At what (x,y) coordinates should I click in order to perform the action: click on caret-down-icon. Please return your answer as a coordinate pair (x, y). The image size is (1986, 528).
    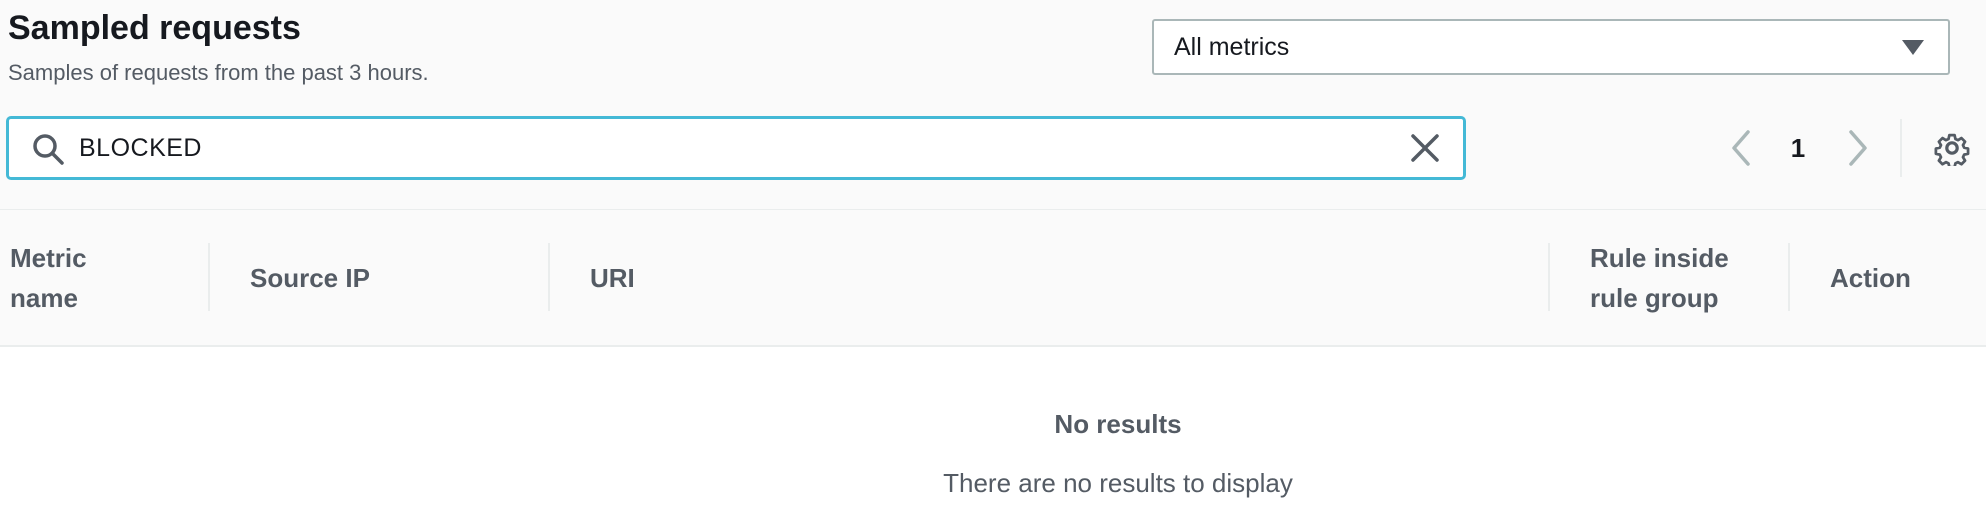
    Looking at the image, I should click on (1913, 47).